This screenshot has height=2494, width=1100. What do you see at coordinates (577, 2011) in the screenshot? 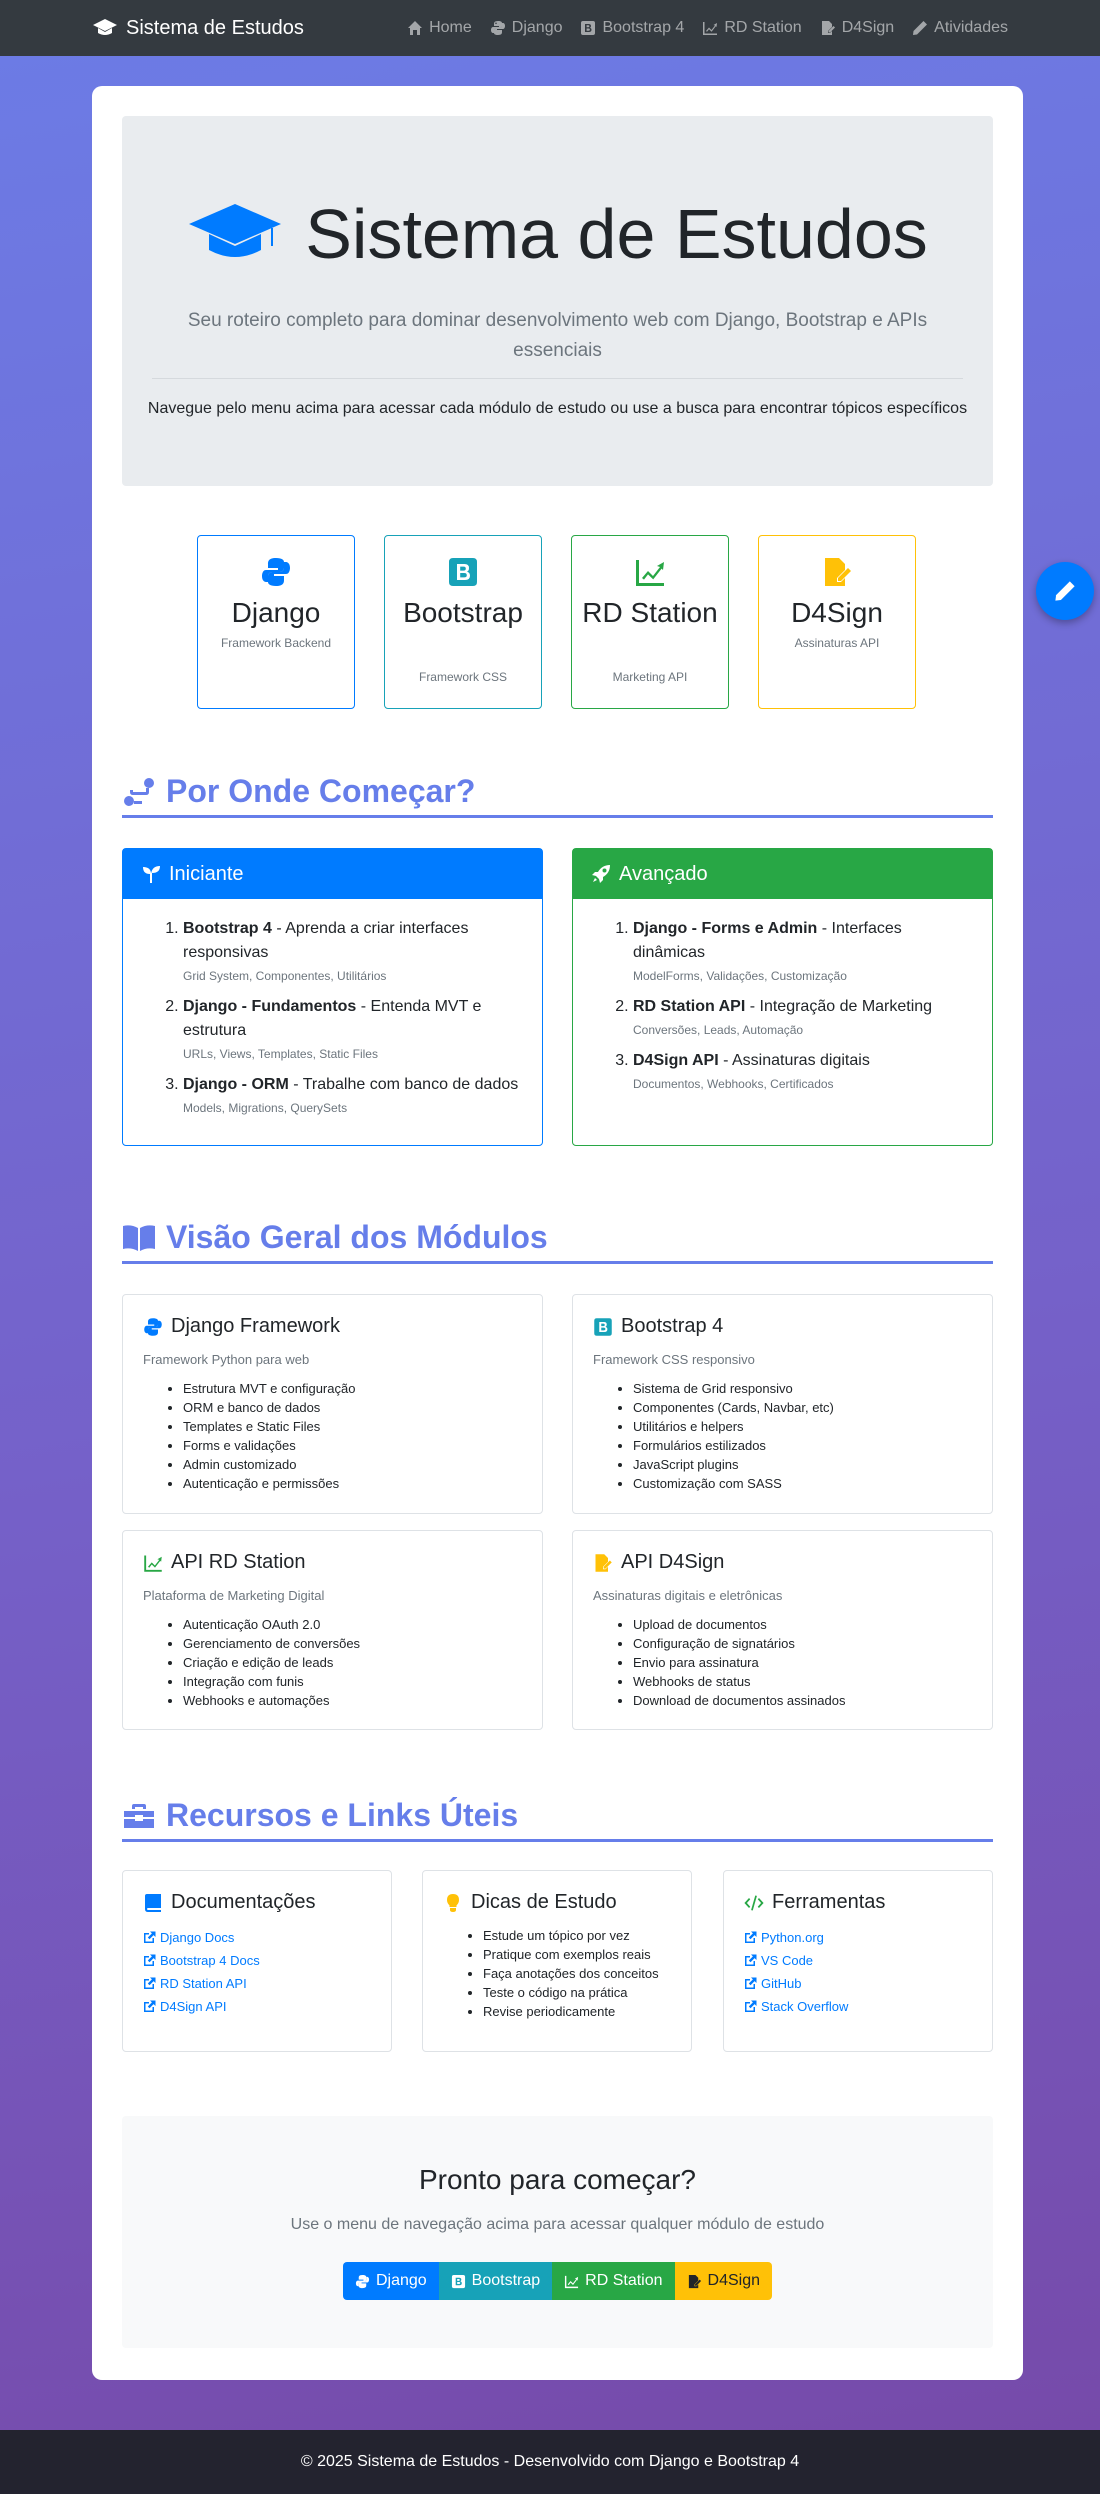
I see `list-item: Revise periodicamente` at bounding box center [577, 2011].